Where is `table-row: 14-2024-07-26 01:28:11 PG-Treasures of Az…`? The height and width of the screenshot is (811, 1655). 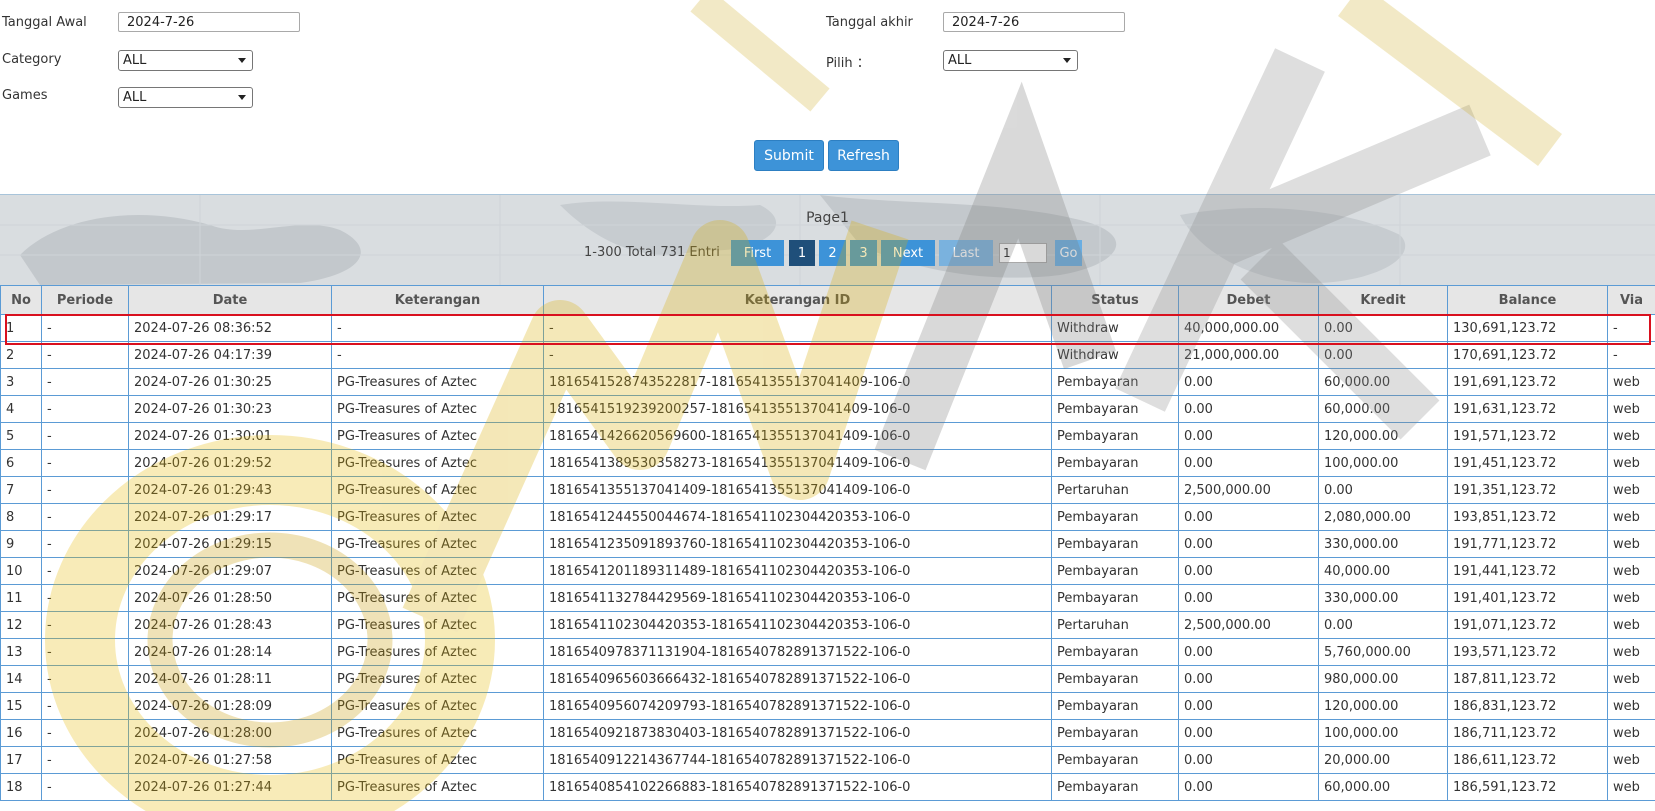 table-row: 14-2024-07-26 01:28:11 PG-Treasures of Az… is located at coordinates (827, 679).